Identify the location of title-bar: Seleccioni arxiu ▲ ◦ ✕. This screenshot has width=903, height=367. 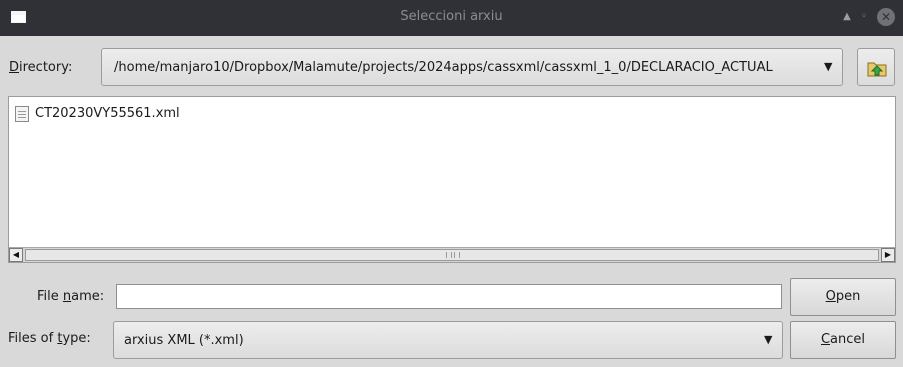
(451, 18).